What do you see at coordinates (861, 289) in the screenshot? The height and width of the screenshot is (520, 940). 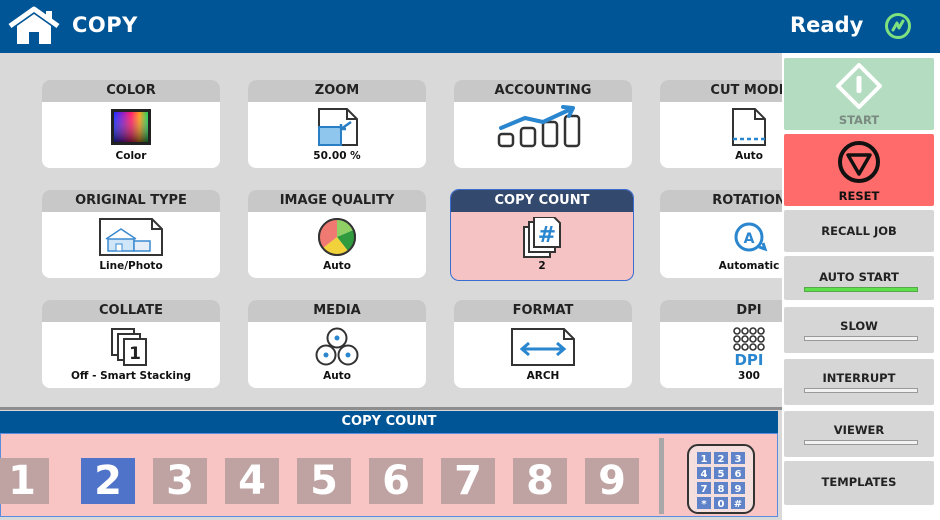 I see `auto-start-indicator` at bounding box center [861, 289].